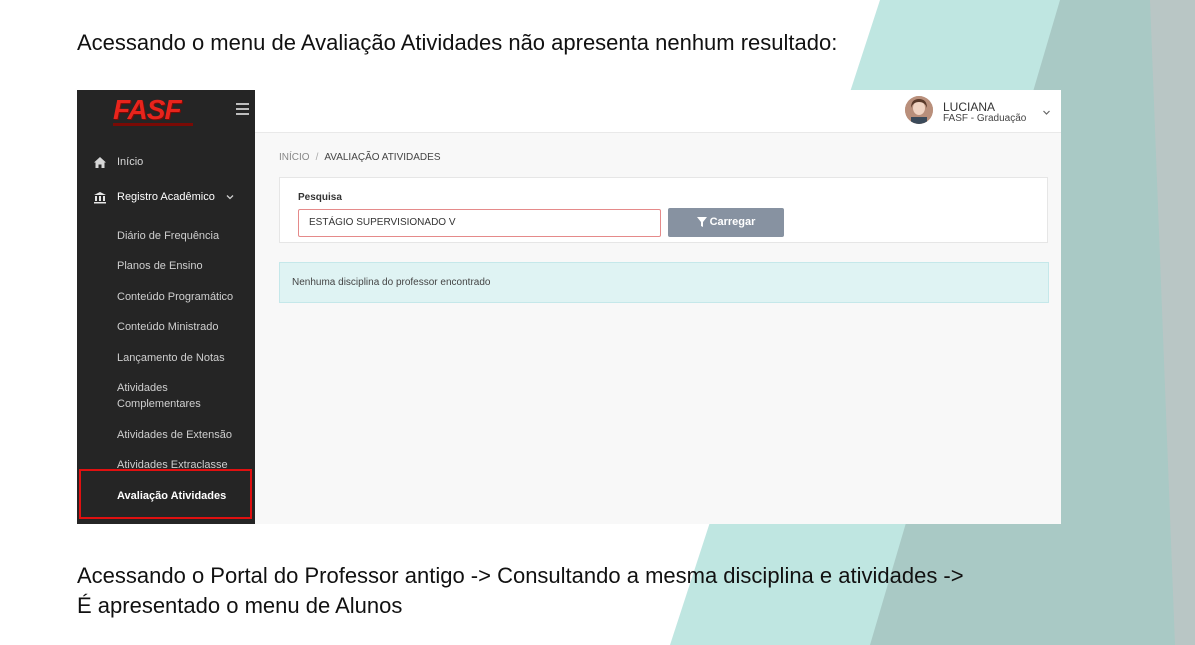 The width and height of the screenshot is (1195, 645). What do you see at coordinates (153, 124) in the screenshot?
I see `logo-underline` at bounding box center [153, 124].